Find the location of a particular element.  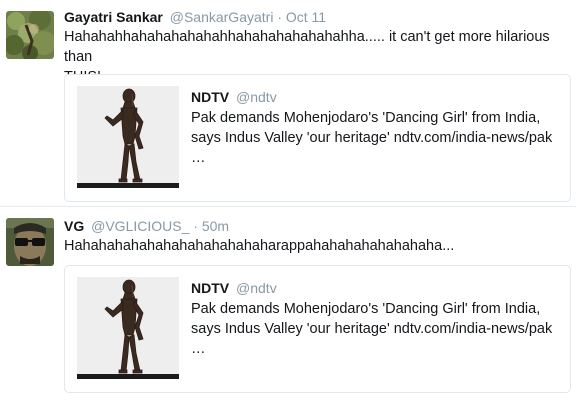

user-name: VG is located at coordinates (74, 226).